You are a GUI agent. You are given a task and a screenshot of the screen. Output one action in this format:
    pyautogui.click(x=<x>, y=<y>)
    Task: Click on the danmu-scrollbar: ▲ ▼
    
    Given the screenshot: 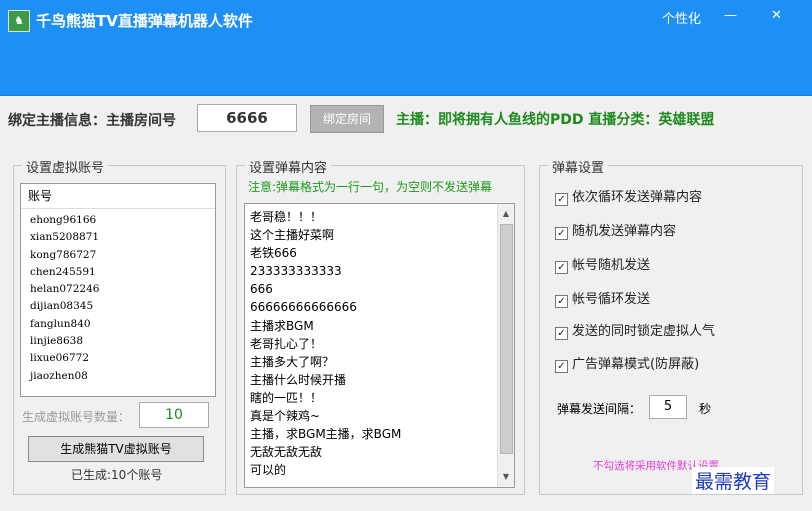 What is the action you would take?
    pyautogui.click(x=505, y=345)
    